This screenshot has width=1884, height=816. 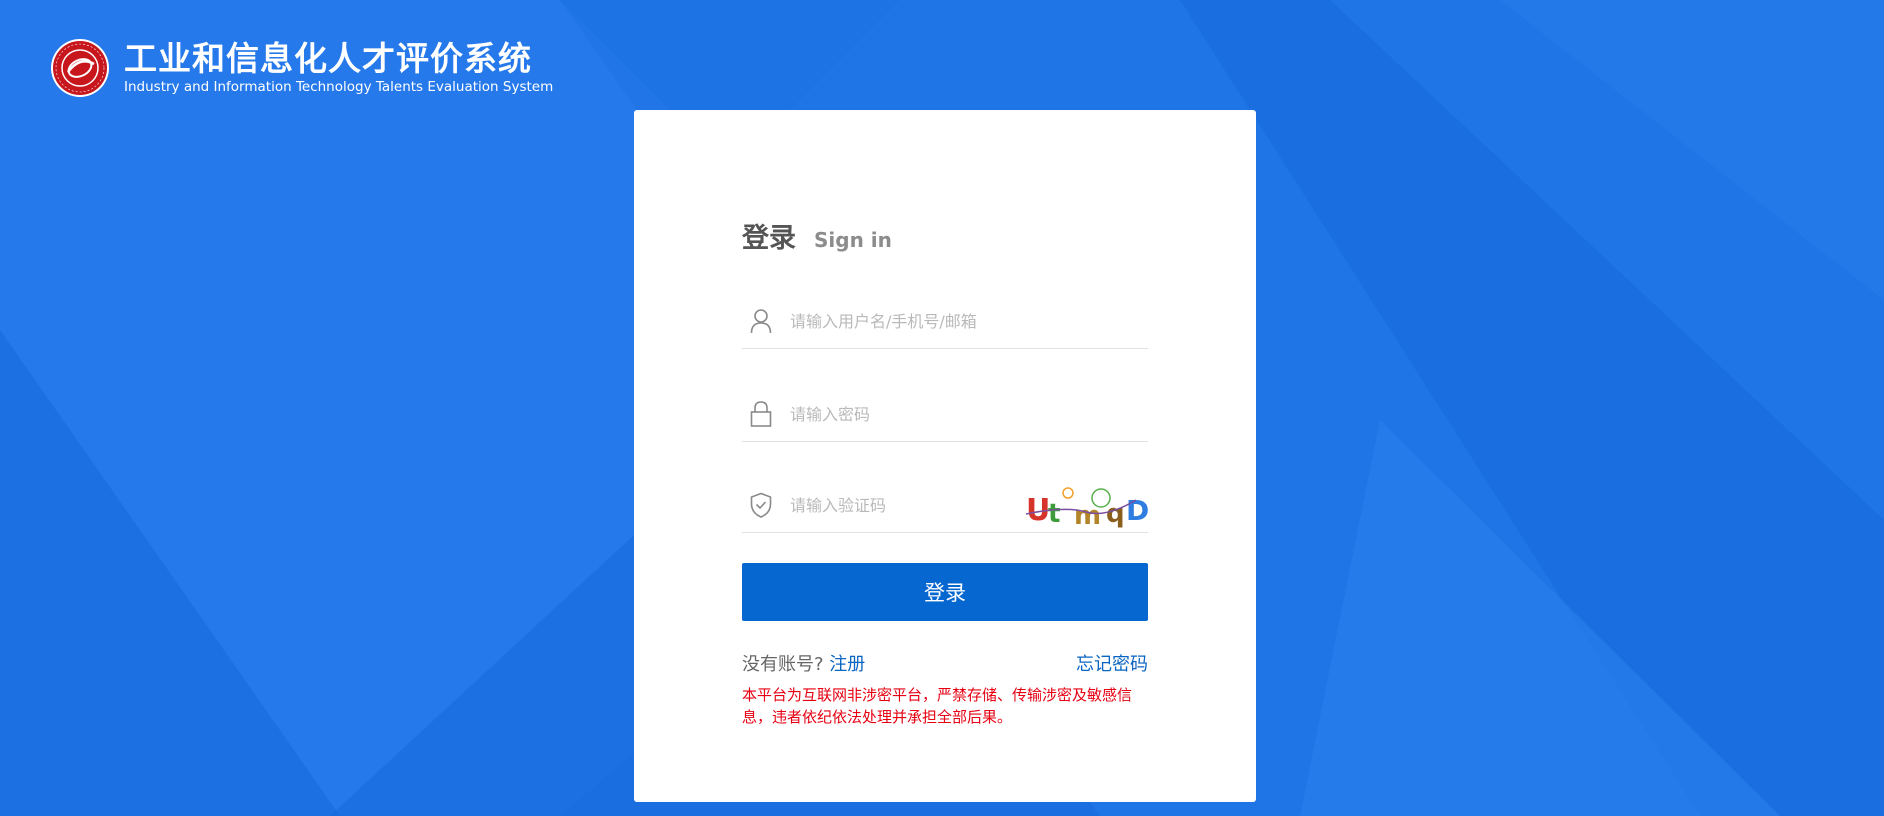 I want to click on heading-en: Sign in, so click(x=853, y=240).